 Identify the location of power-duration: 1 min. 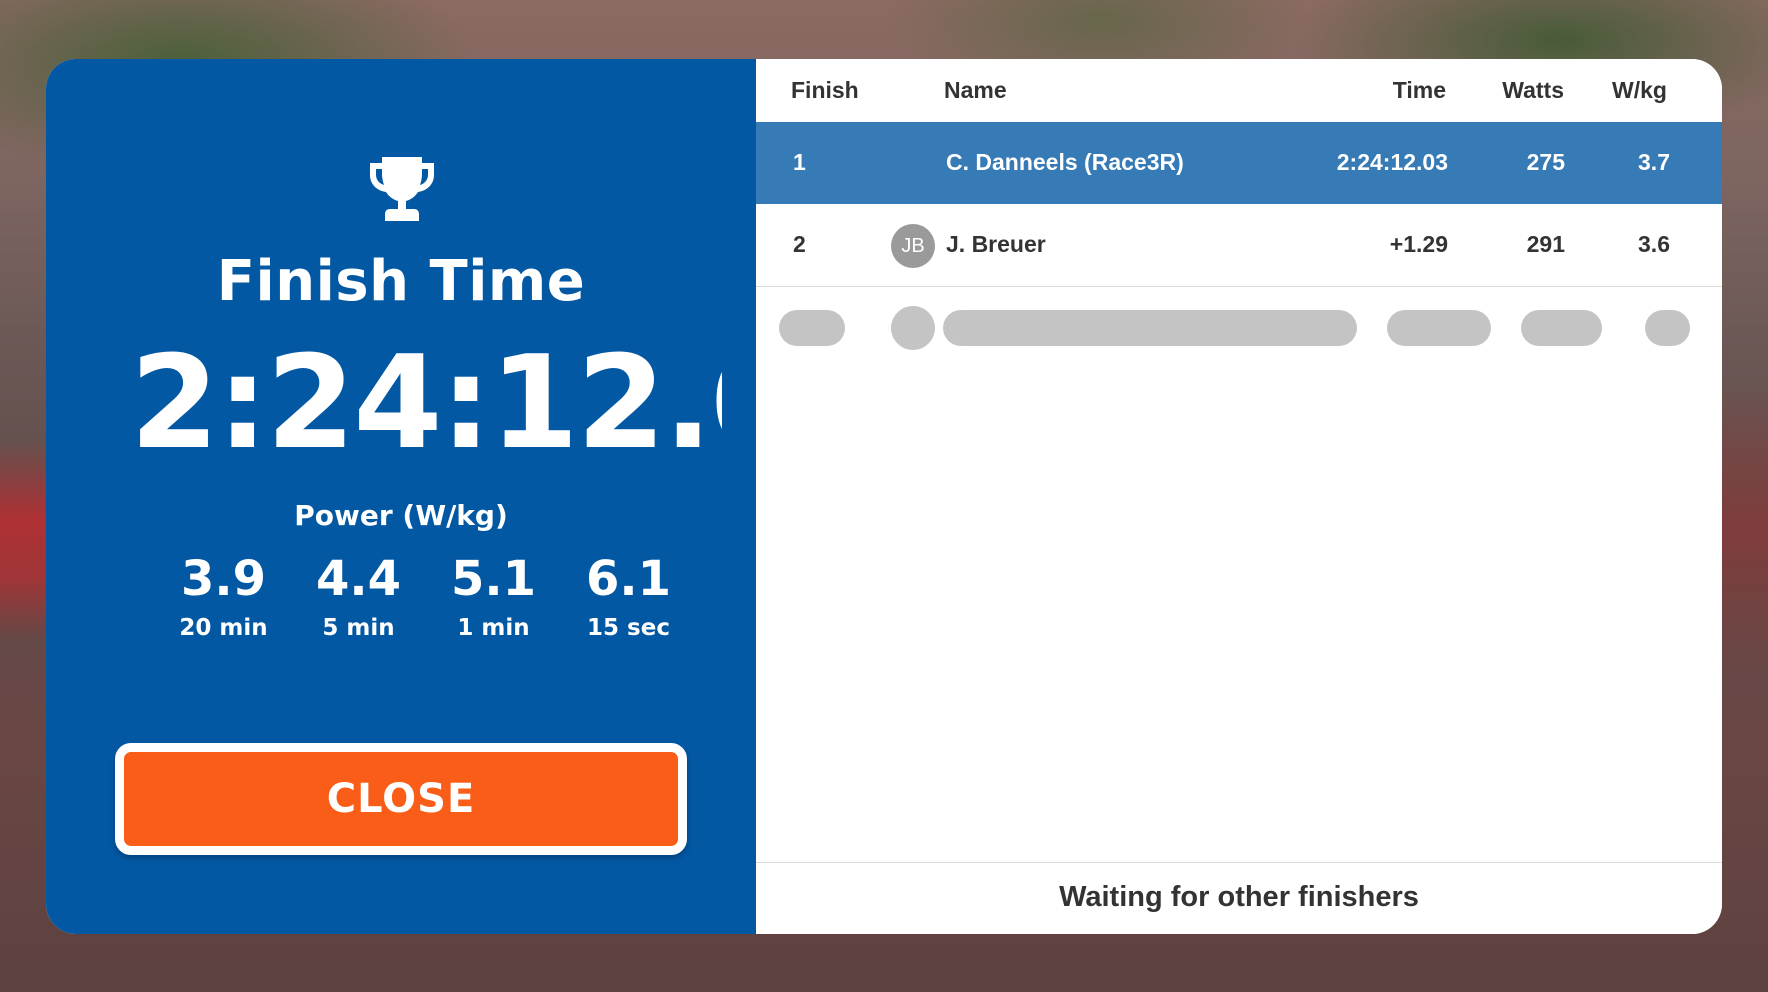
(493, 628).